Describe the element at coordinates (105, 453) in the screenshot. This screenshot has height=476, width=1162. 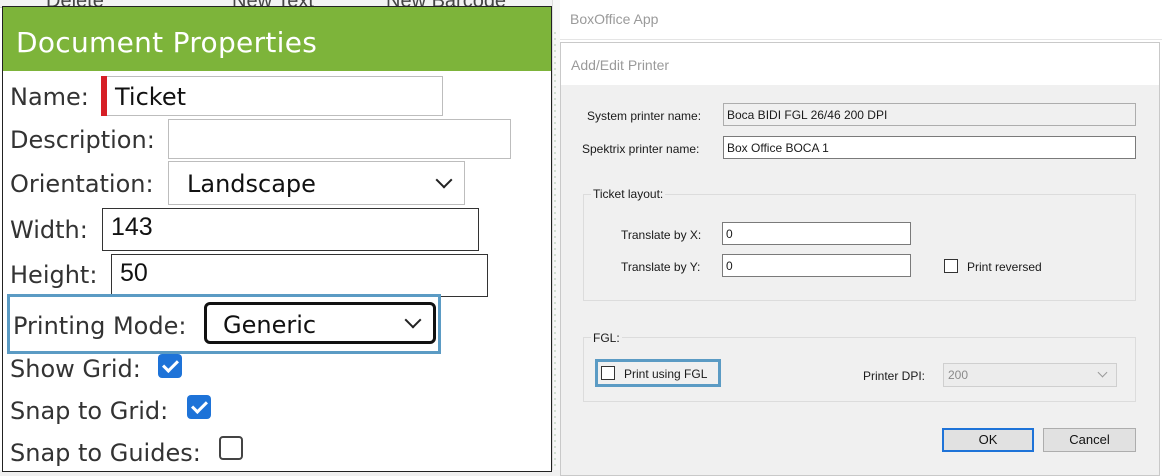
I see `snap-to-guides-label: Snap to Guides:` at that location.